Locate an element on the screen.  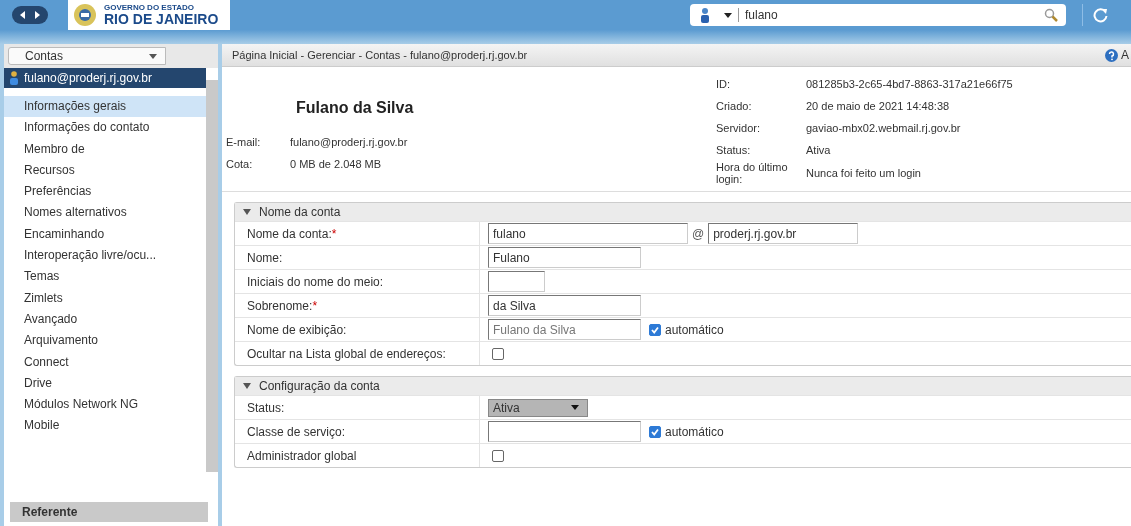
field-value: 20 de maio de 2021 14:48:38 is located at coordinates (878, 106).